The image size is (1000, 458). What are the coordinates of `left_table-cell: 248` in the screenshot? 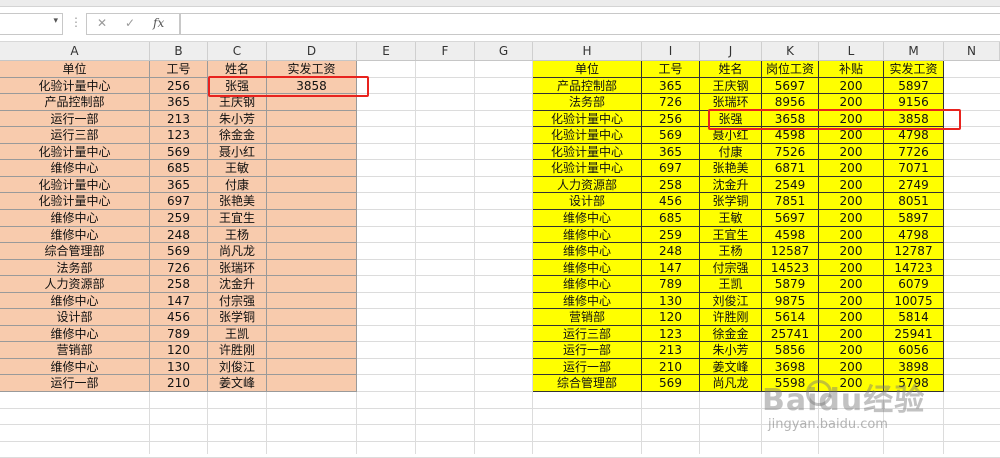 It's located at (179, 235).